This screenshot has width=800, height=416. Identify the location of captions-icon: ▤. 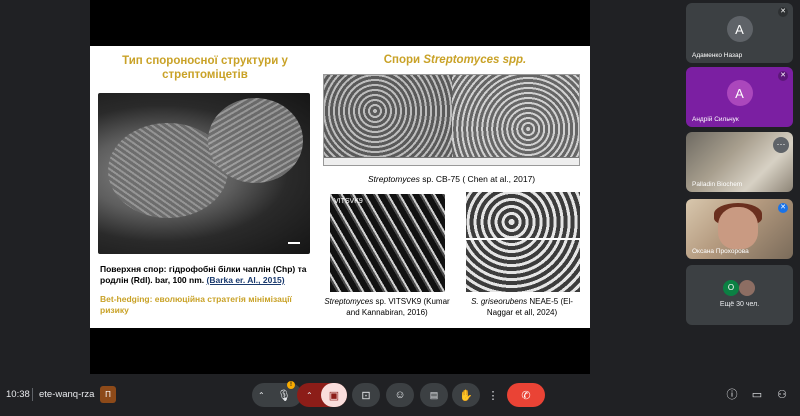
(434, 394).